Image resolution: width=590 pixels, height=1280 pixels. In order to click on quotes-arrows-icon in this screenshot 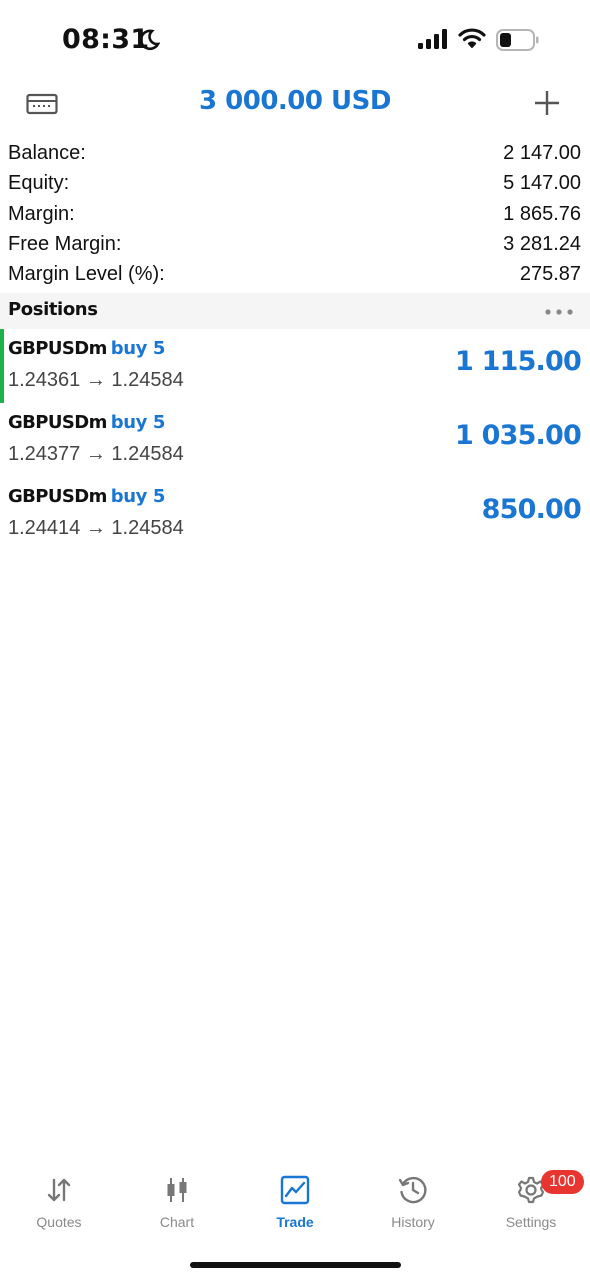, I will do `click(59, 1190)`.